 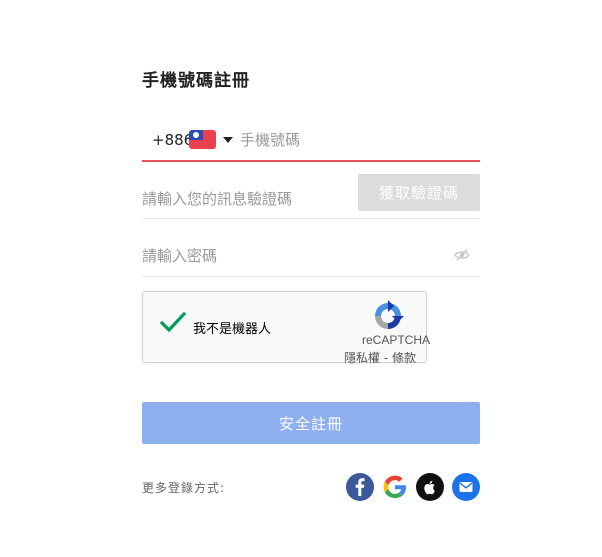 I want to click on register-button: 安全註冊, so click(x=311, y=423).